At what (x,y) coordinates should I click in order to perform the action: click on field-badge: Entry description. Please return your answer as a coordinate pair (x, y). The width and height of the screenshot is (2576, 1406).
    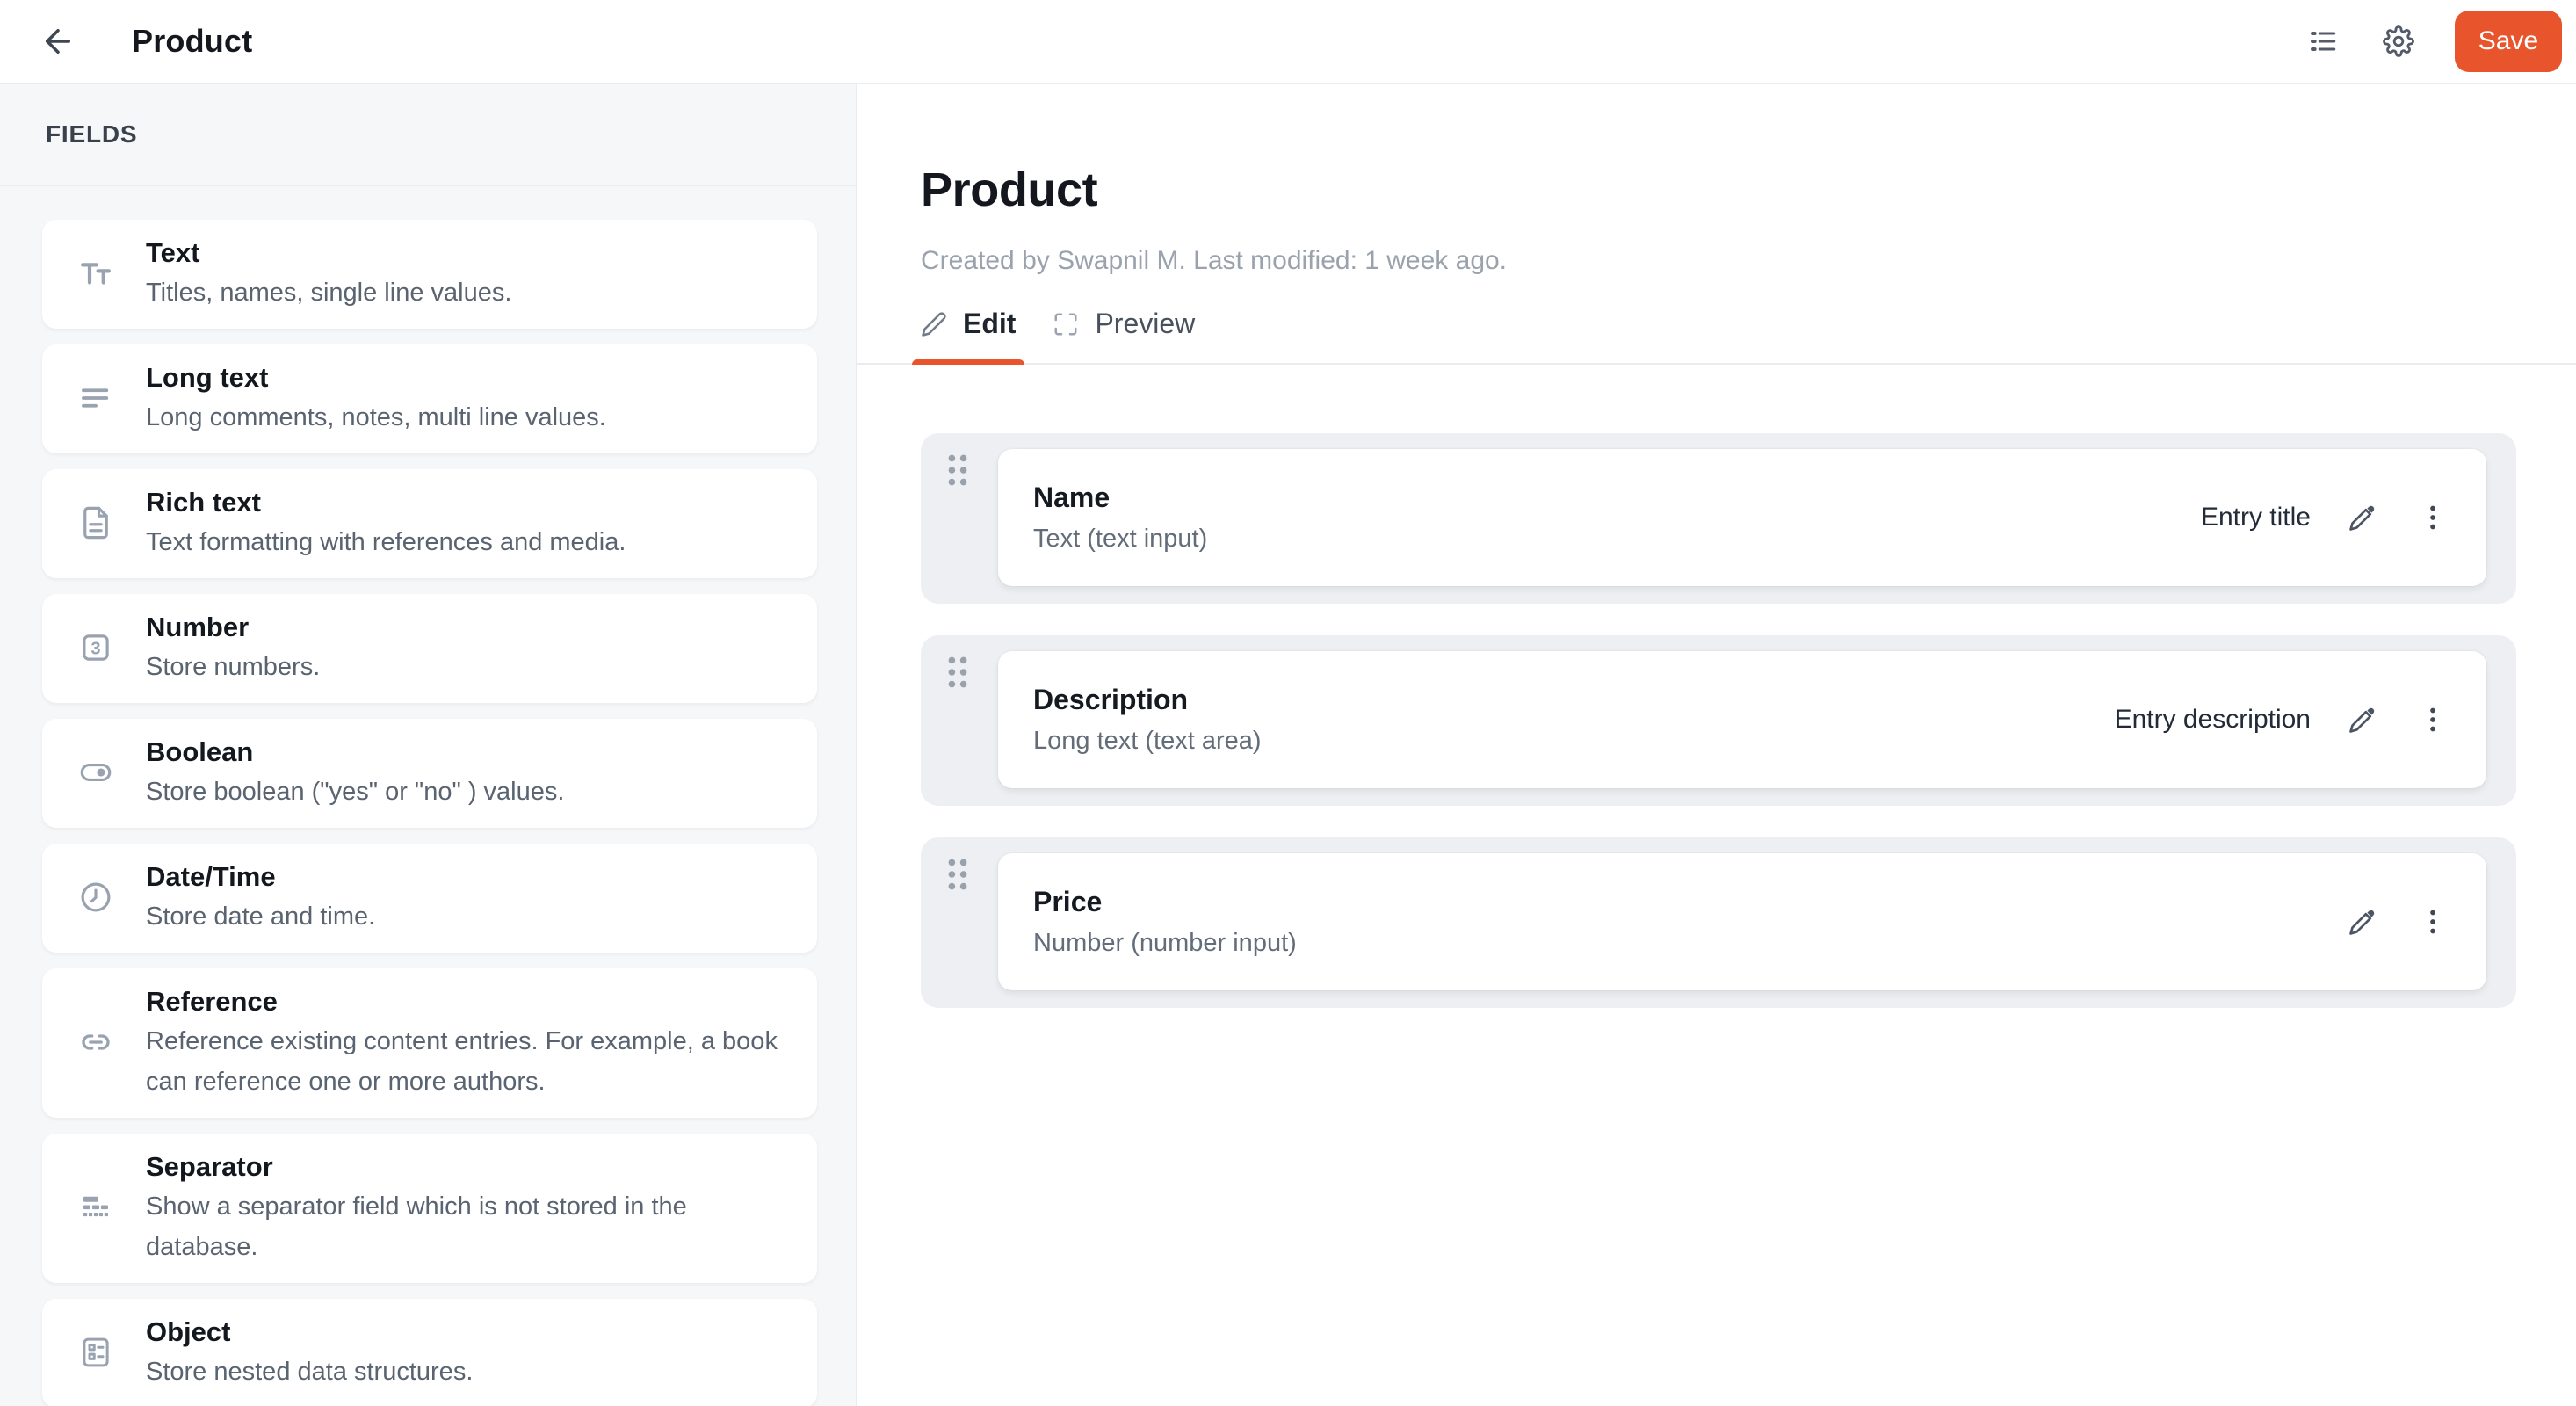
    Looking at the image, I should click on (2212, 720).